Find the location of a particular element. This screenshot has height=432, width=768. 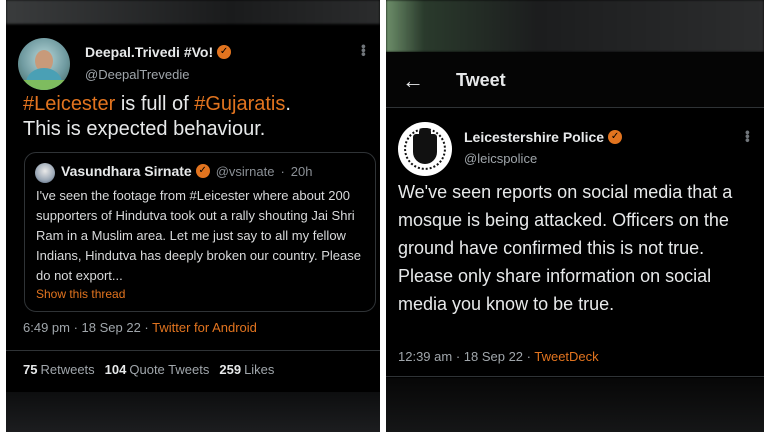

author-name: Leicestershire Police is located at coordinates (534, 137).